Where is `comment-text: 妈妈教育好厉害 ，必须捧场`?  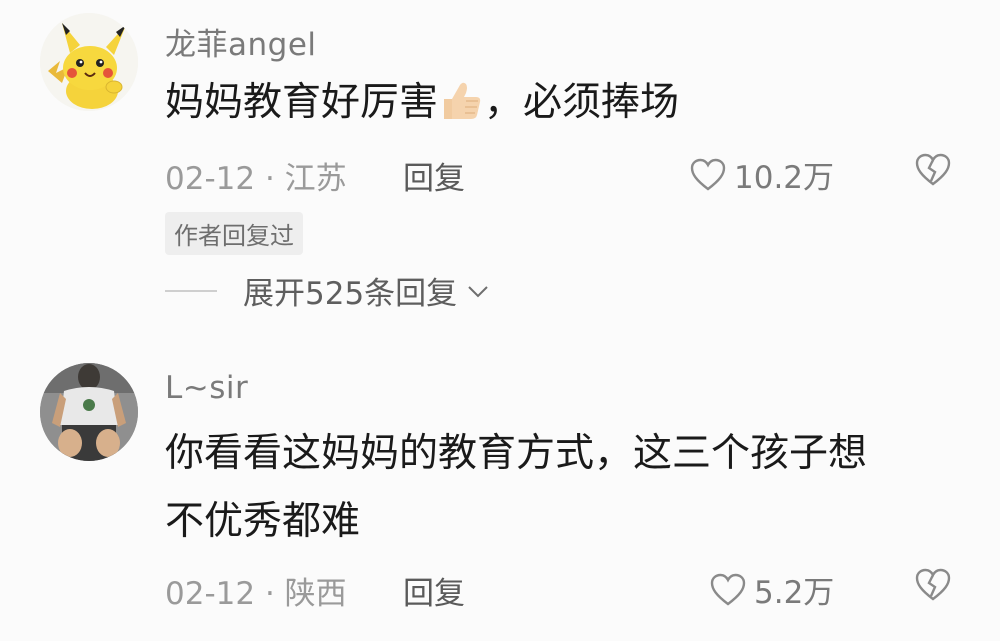 comment-text: 妈妈教育好厉害 ，必须捧场 is located at coordinates (422, 106).